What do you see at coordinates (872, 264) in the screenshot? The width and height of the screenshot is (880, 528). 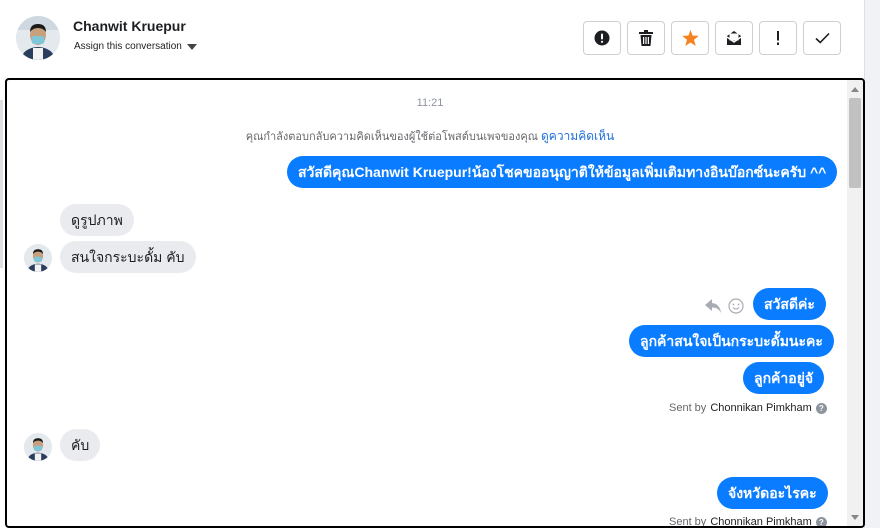 I see `page-side-strip` at bounding box center [872, 264].